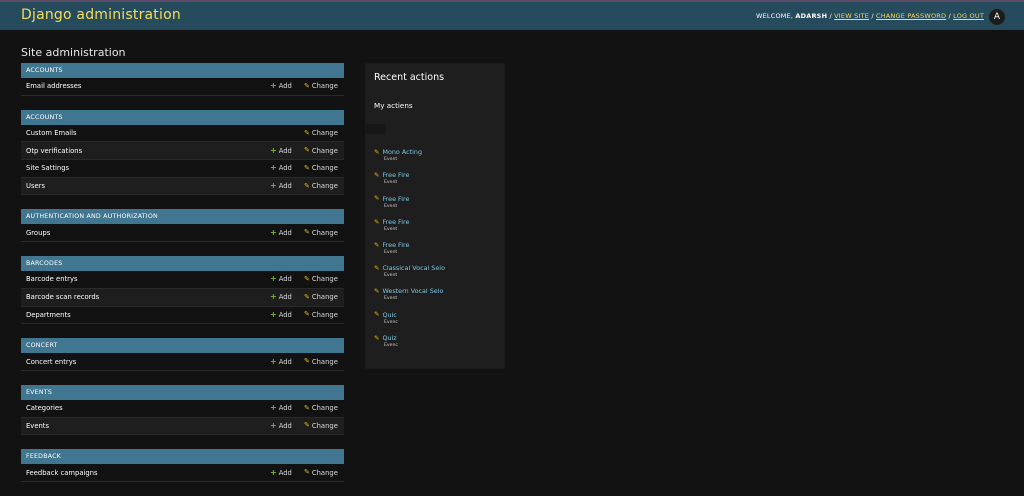  Describe the element at coordinates (385, 315) in the screenshot. I see `recent-action-link: ✎ Quic` at that location.